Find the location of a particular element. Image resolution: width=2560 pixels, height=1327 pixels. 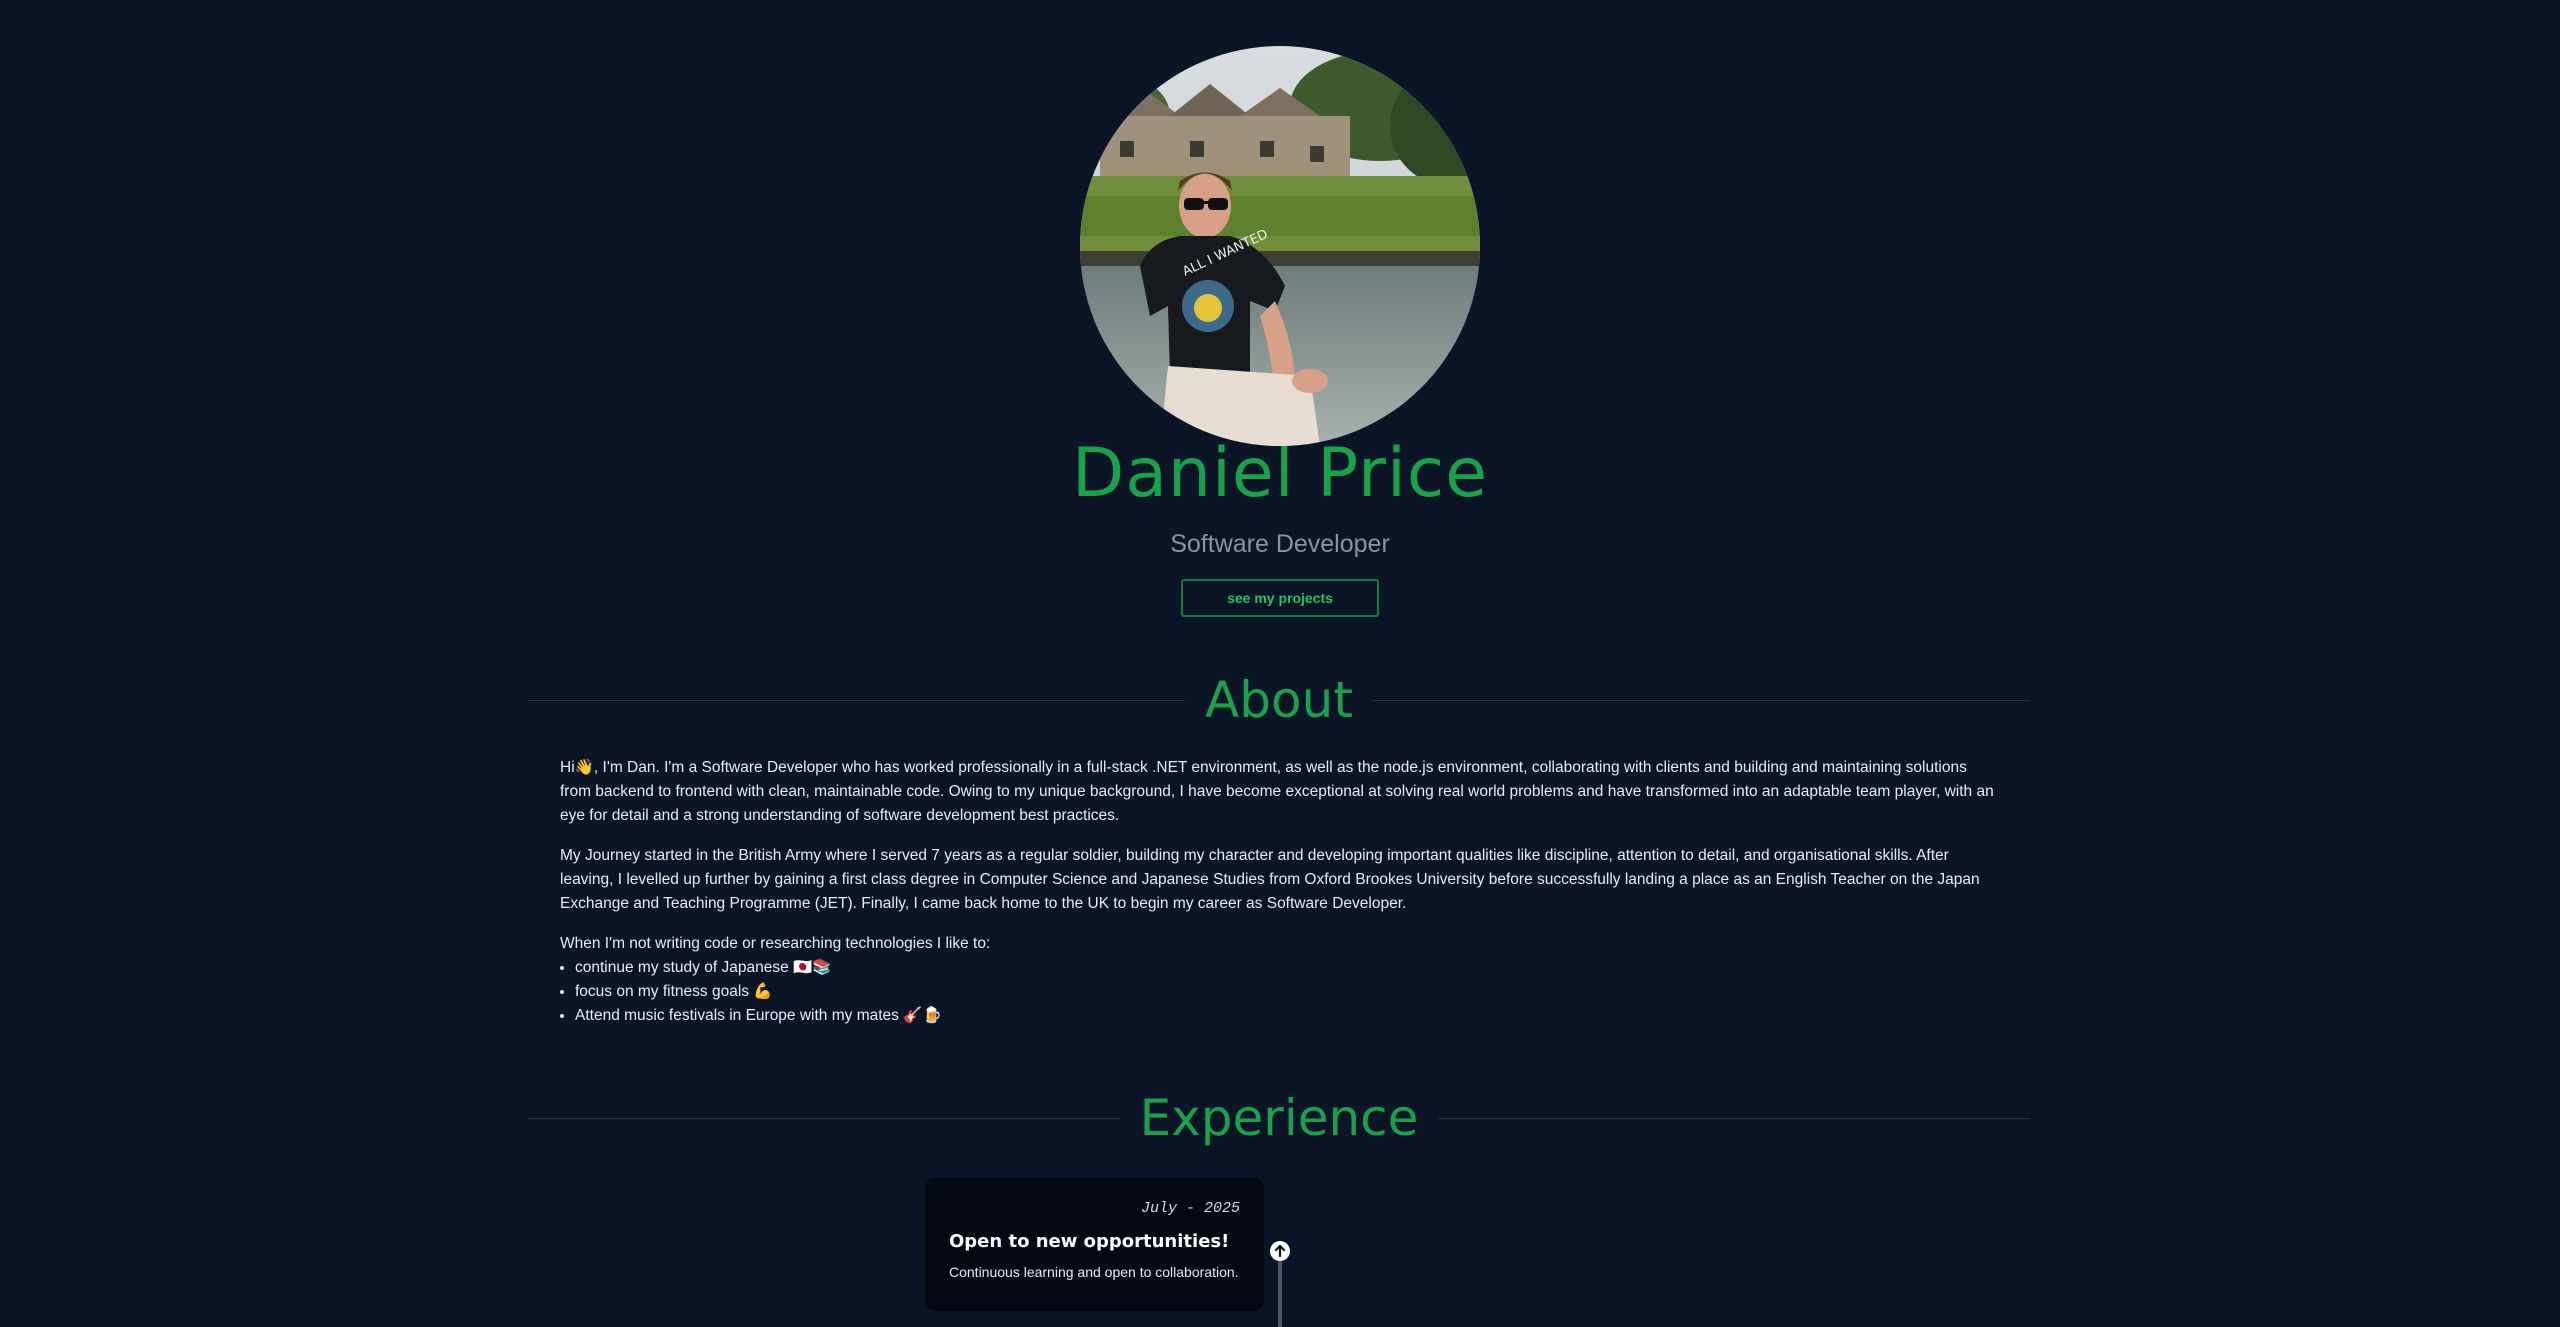

about-heading: About is located at coordinates (1279, 700).